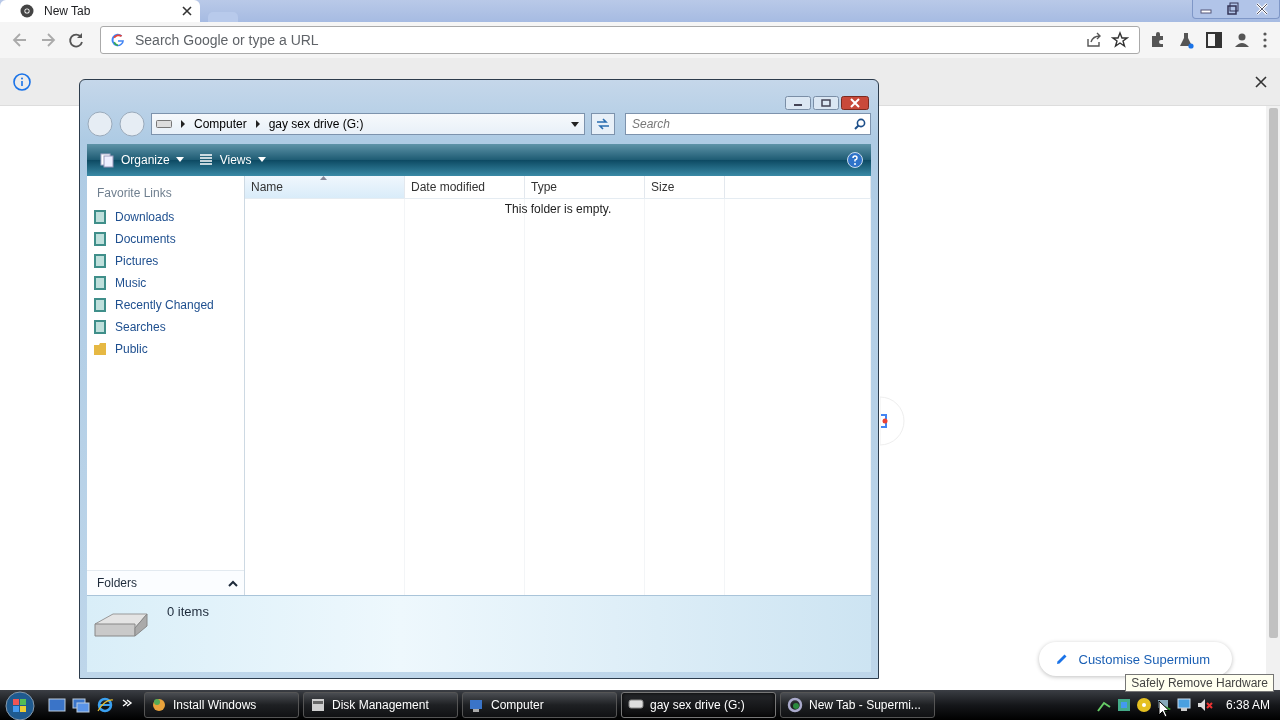 This screenshot has height=720, width=1280. I want to click on installer-icon, so click(159, 705).